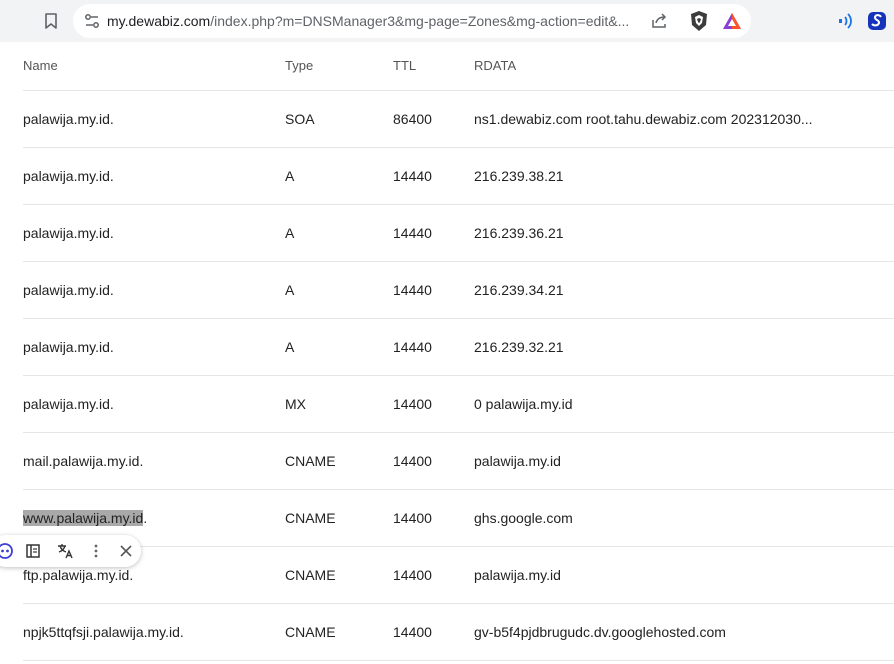 The width and height of the screenshot is (894, 664). What do you see at coordinates (458, 176) in the screenshot?
I see `table-row: palawija.my.id. A 14440 216.239.38.21` at bounding box center [458, 176].